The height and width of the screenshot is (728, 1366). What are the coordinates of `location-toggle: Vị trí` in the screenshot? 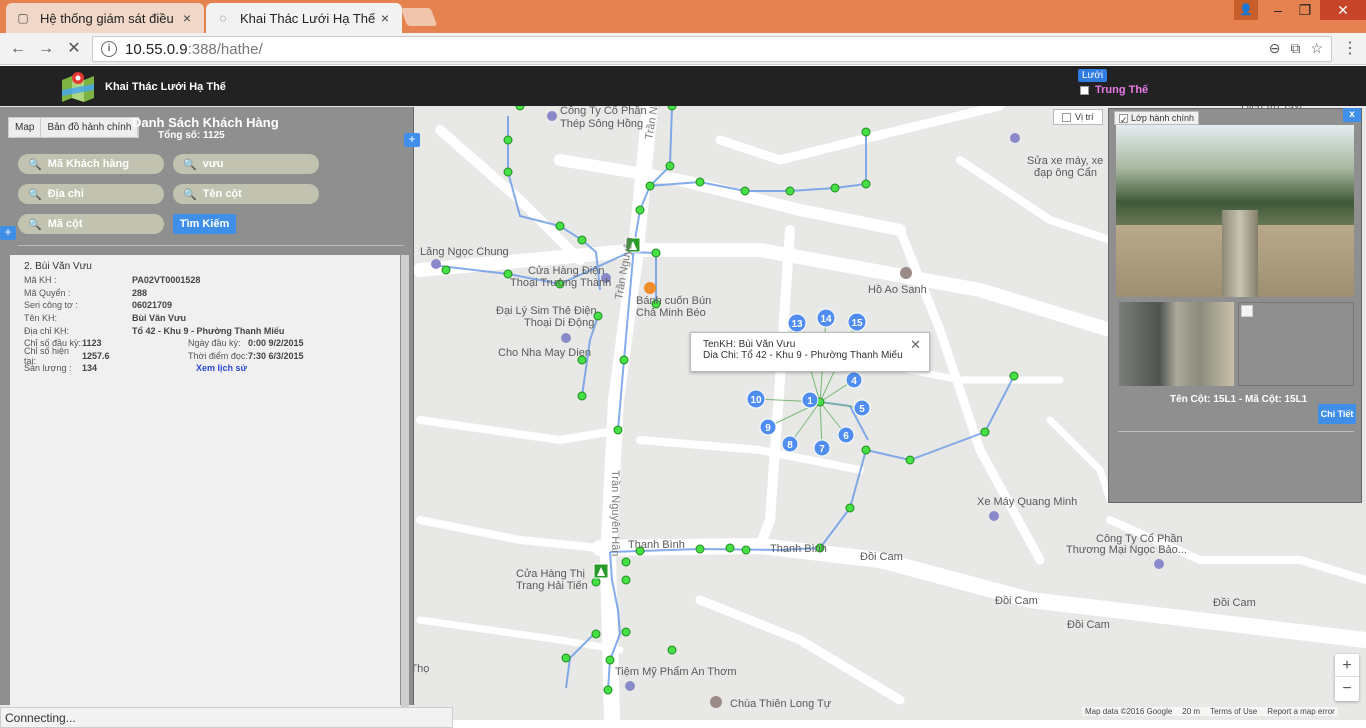 It's located at (1078, 117).